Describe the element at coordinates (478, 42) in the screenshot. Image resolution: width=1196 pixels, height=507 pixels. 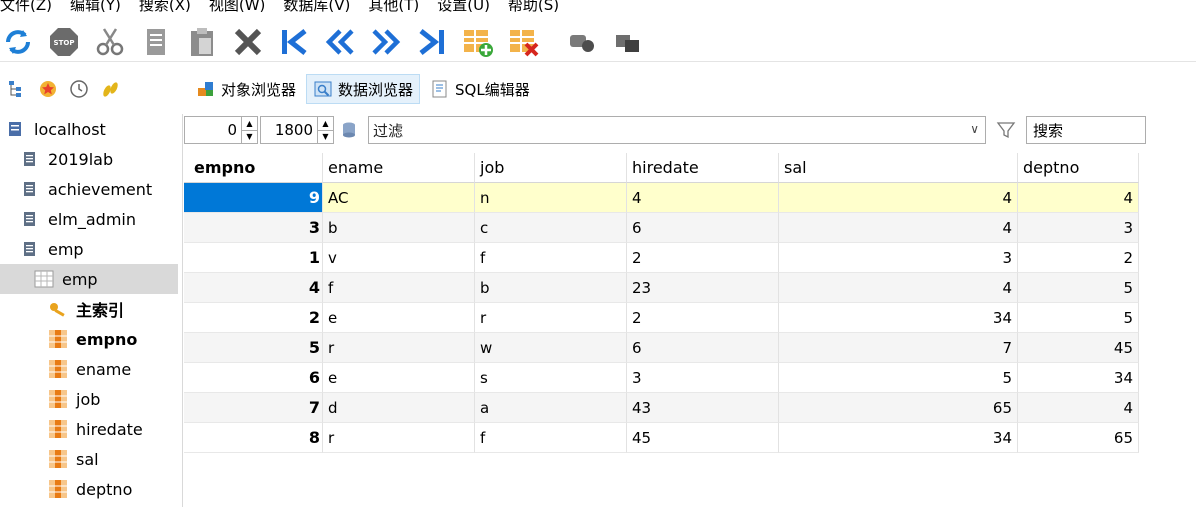
I see `add-row-icon` at that location.